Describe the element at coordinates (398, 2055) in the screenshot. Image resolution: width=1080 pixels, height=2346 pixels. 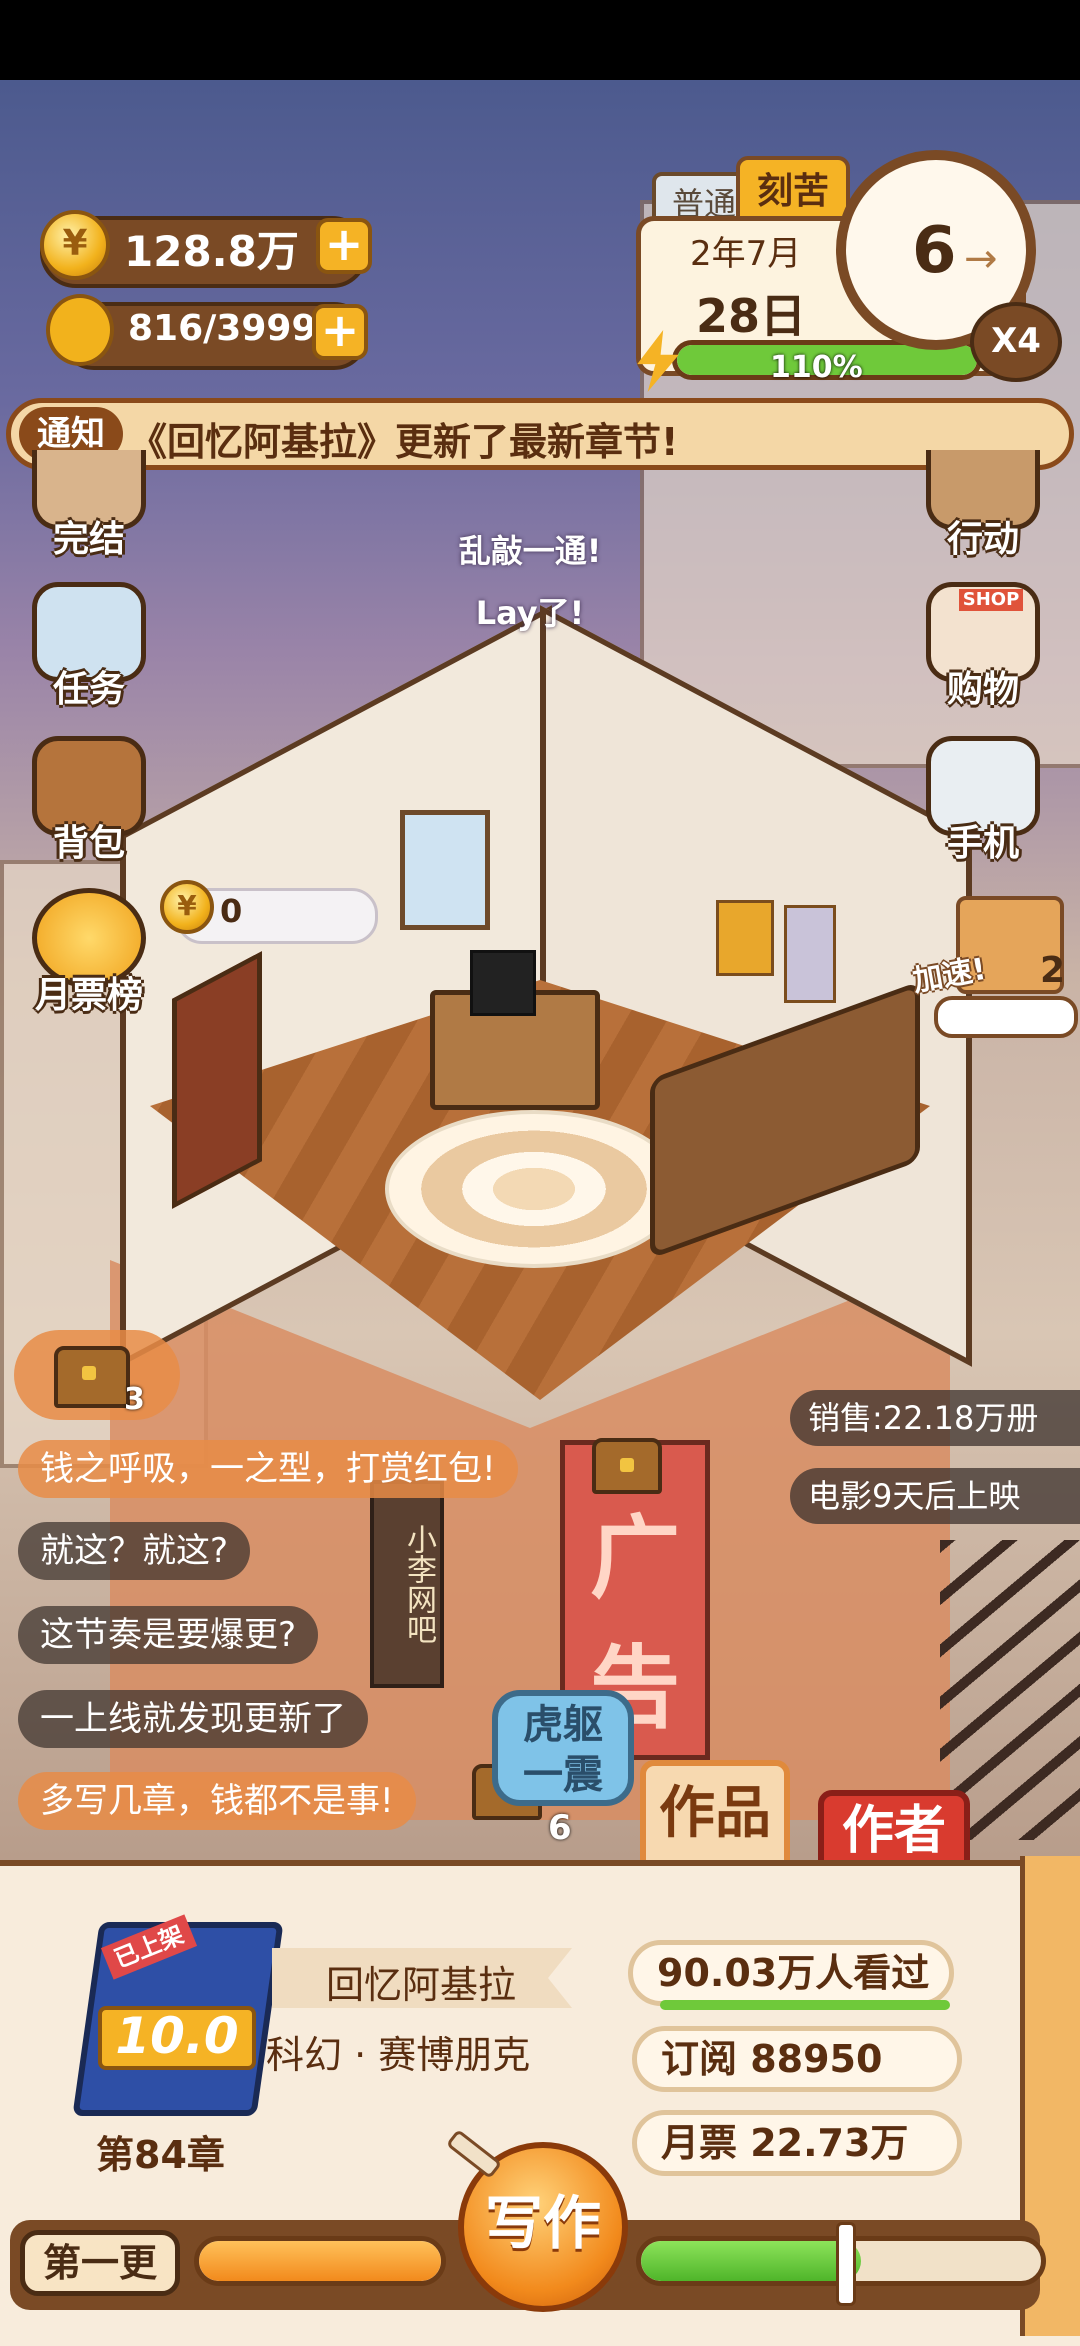
I see `book-genre: 科幻 · 赛博朋克` at that location.